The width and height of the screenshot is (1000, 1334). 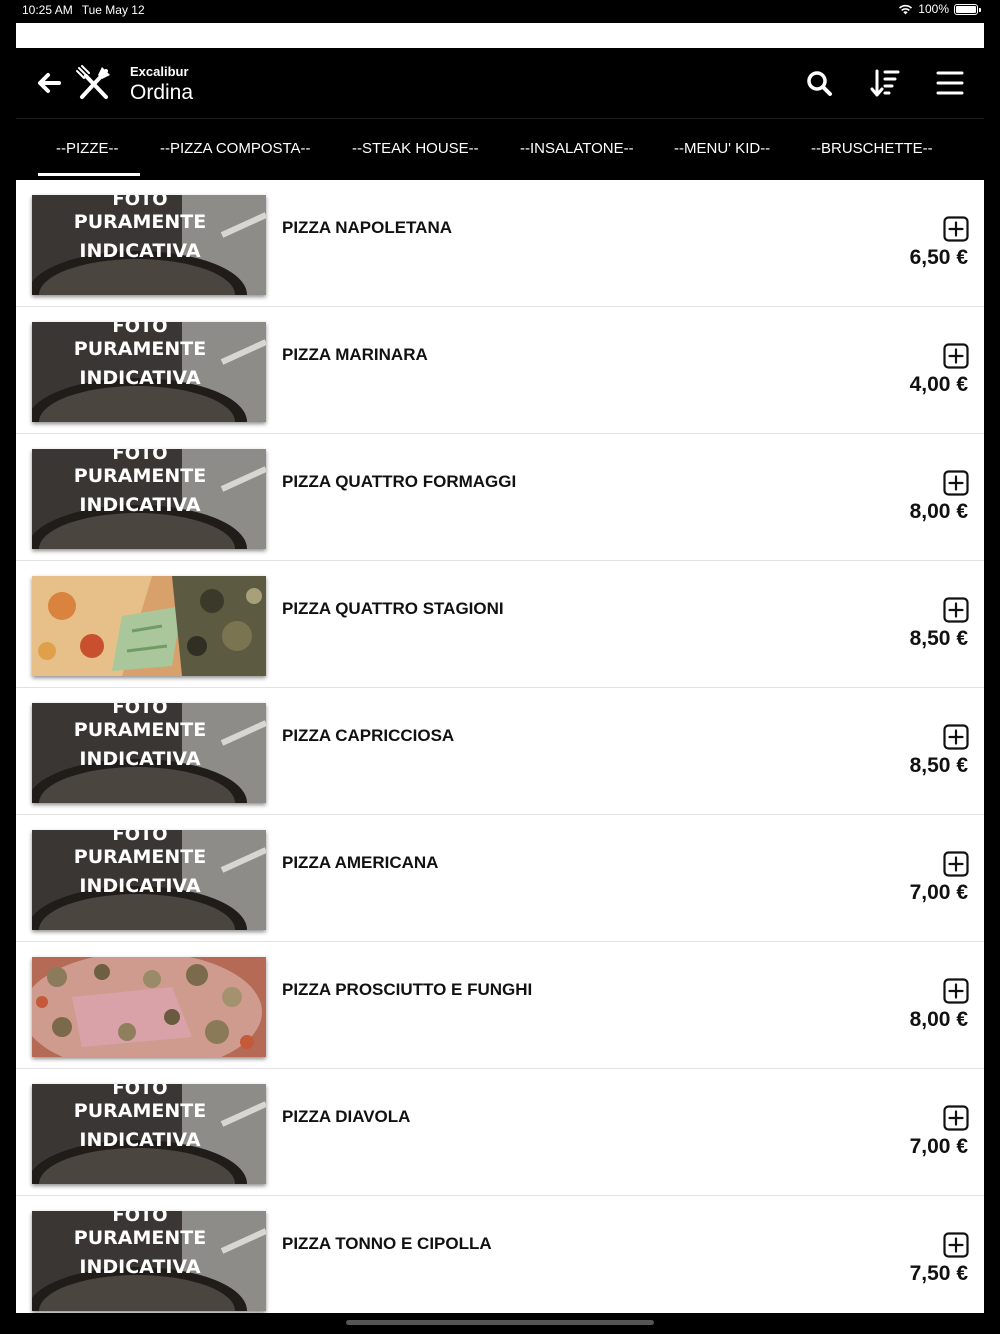 I want to click on product-name: PIZZA NAPOLETANA, so click(x=367, y=227).